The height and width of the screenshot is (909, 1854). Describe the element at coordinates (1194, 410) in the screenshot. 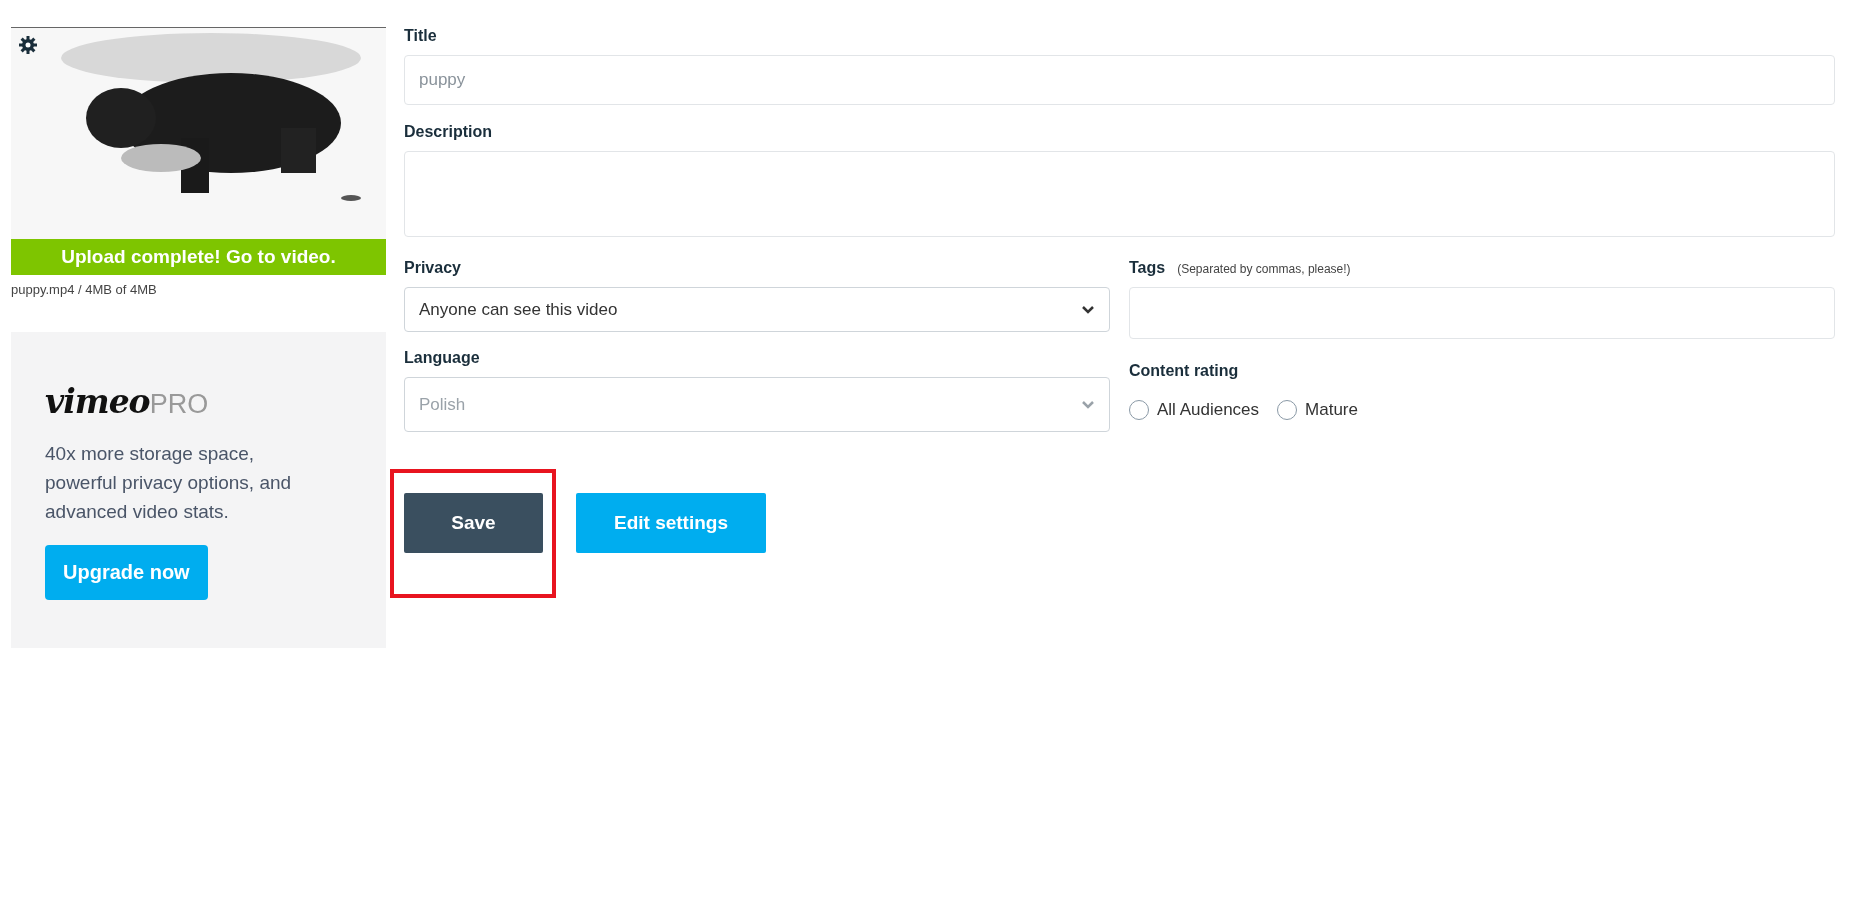

I see `radio-option: All Audiences` at that location.